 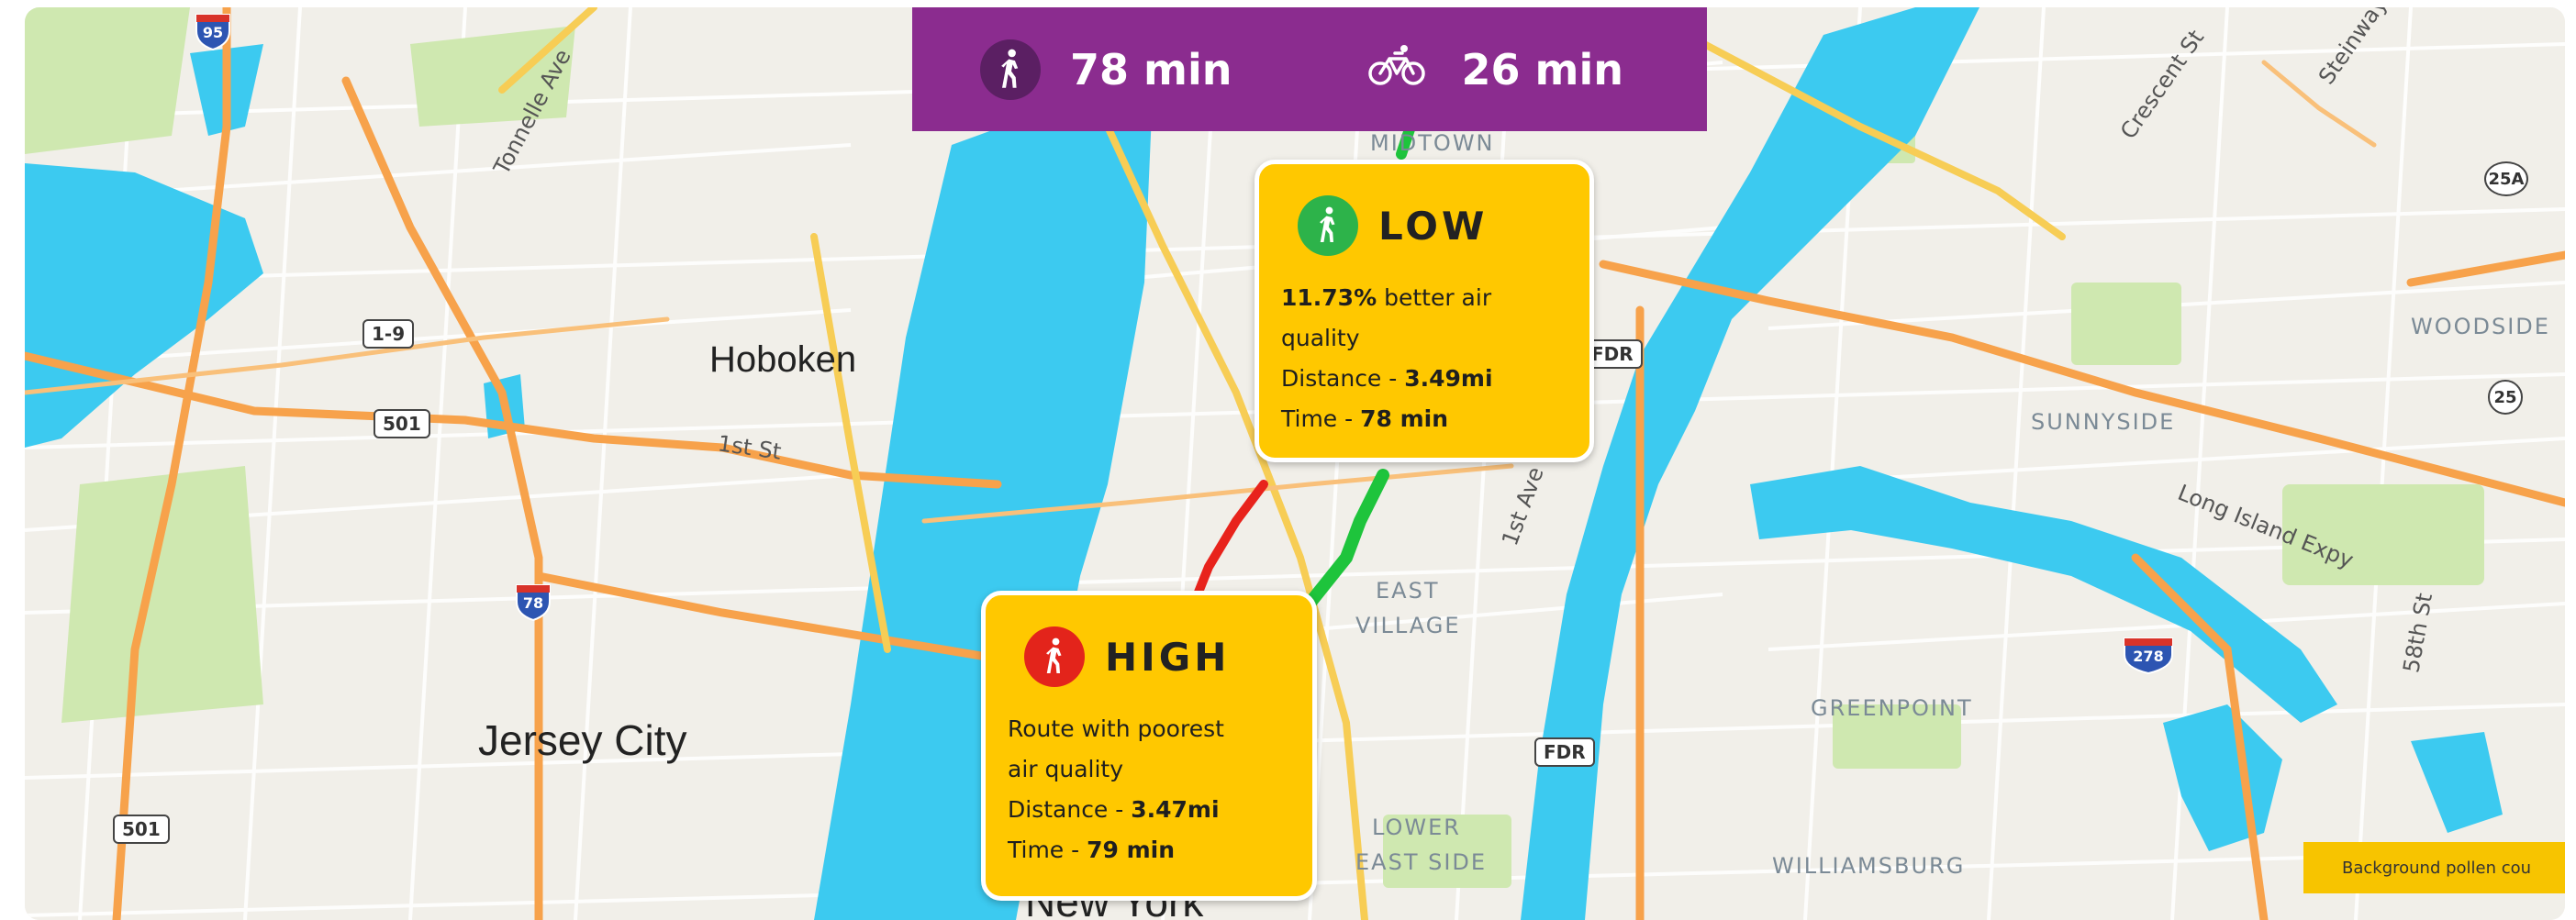 I want to click on city-label-hoboken: Hoboken, so click(x=783, y=359).